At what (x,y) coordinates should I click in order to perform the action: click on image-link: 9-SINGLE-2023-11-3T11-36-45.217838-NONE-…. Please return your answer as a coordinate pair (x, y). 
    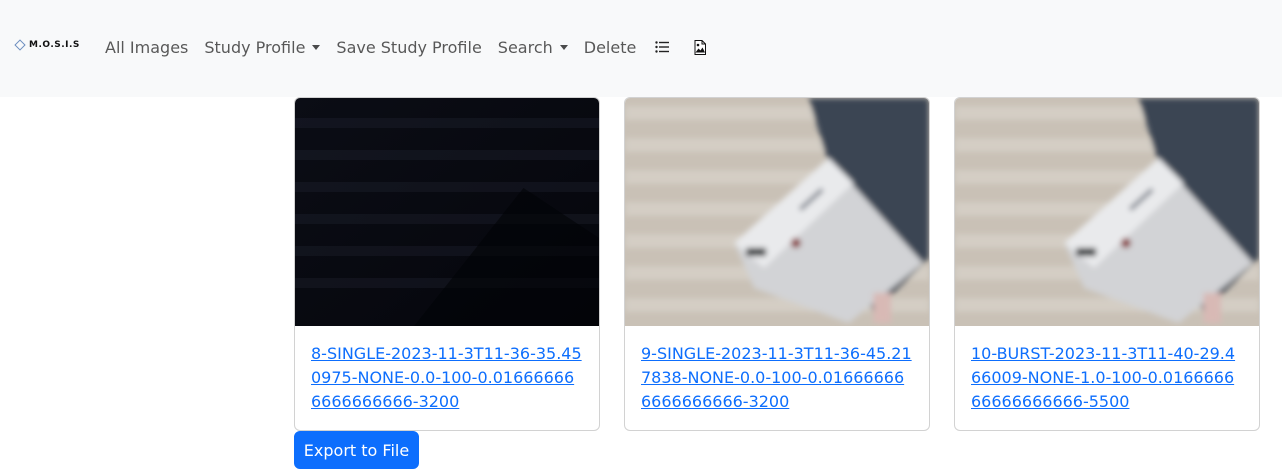
    Looking at the image, I should click on (776, 377).